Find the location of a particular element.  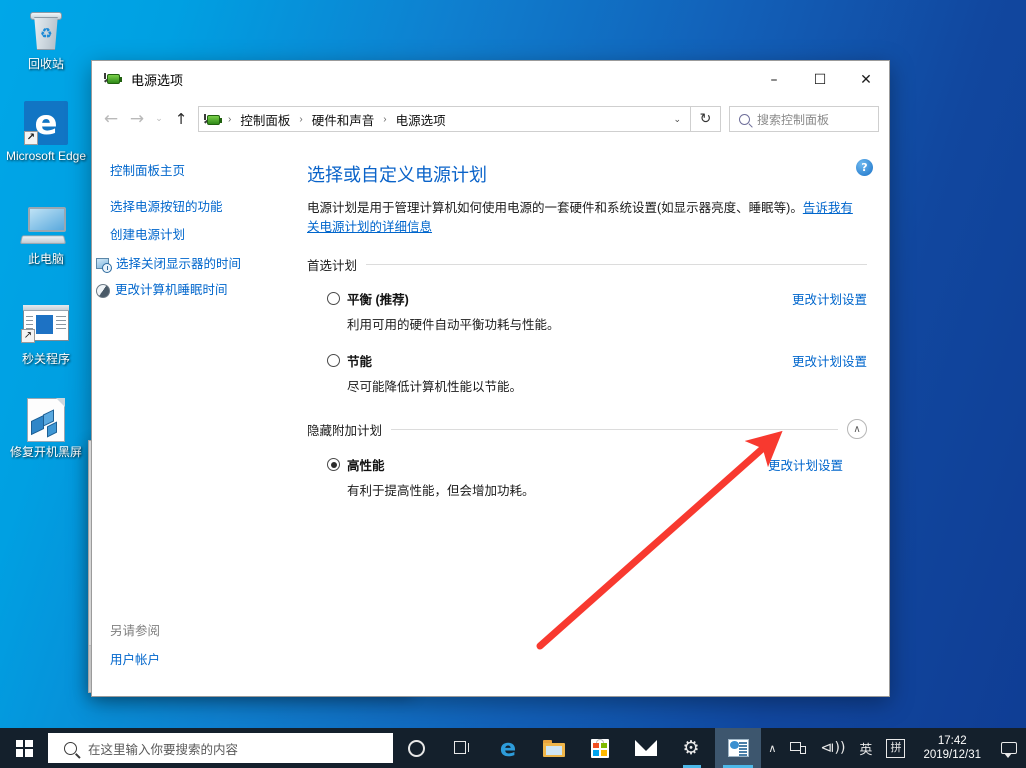

taskbar-app-store is located at coordinates (600, 748).